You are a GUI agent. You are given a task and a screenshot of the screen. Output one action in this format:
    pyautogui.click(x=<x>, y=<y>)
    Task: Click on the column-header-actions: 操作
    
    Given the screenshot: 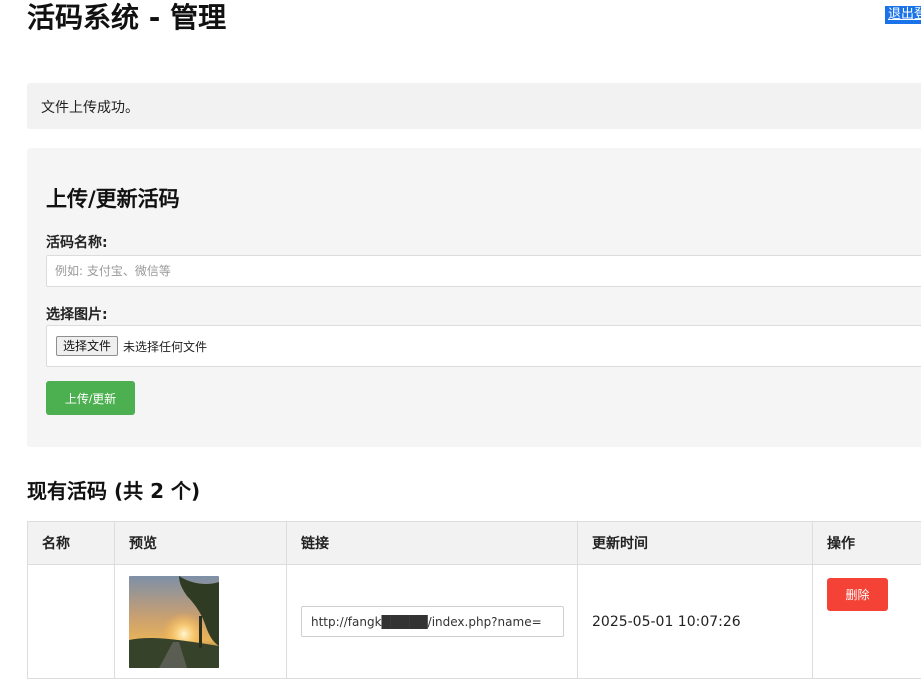 What is the action you would take?
    pyautogui.click(x=867, y=543)
    